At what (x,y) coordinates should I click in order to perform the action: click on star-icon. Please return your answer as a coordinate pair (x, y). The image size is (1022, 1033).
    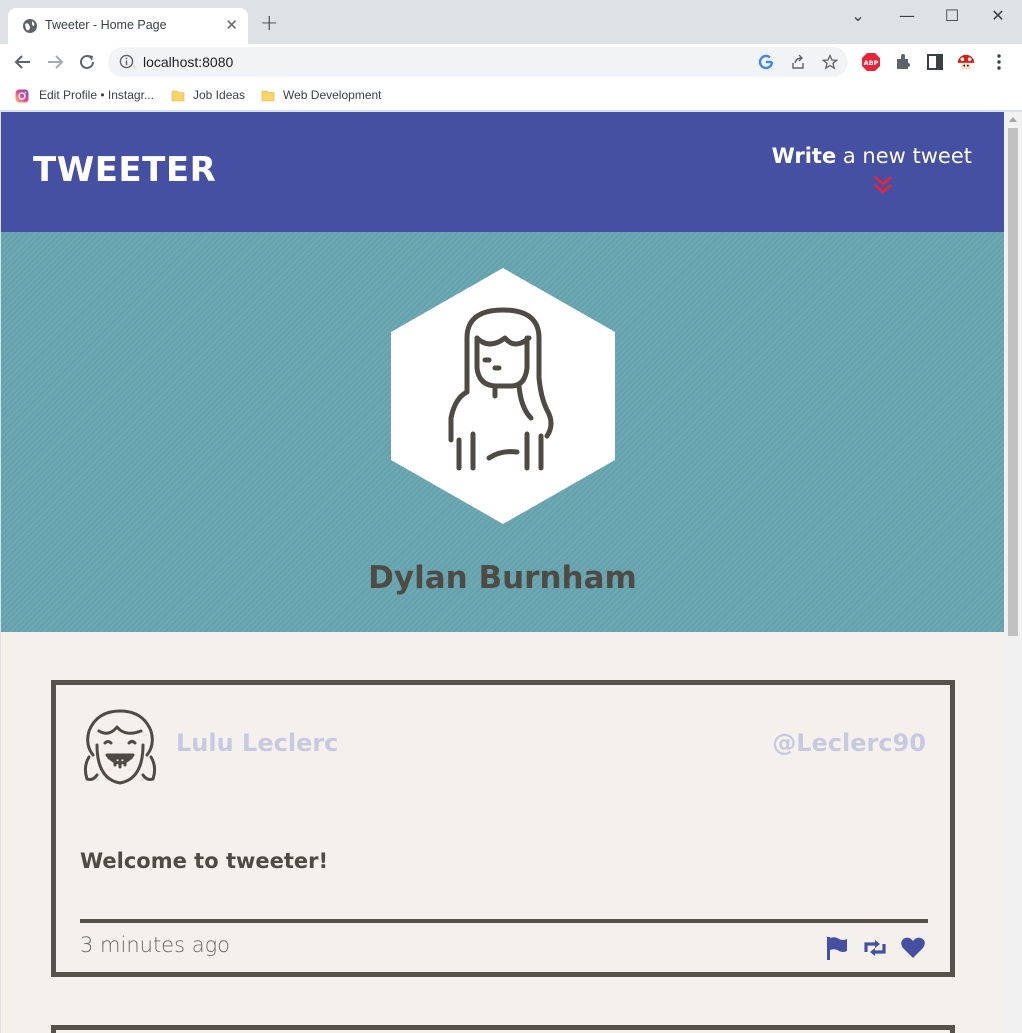
    Looking at the image, I should click on (830, 62).